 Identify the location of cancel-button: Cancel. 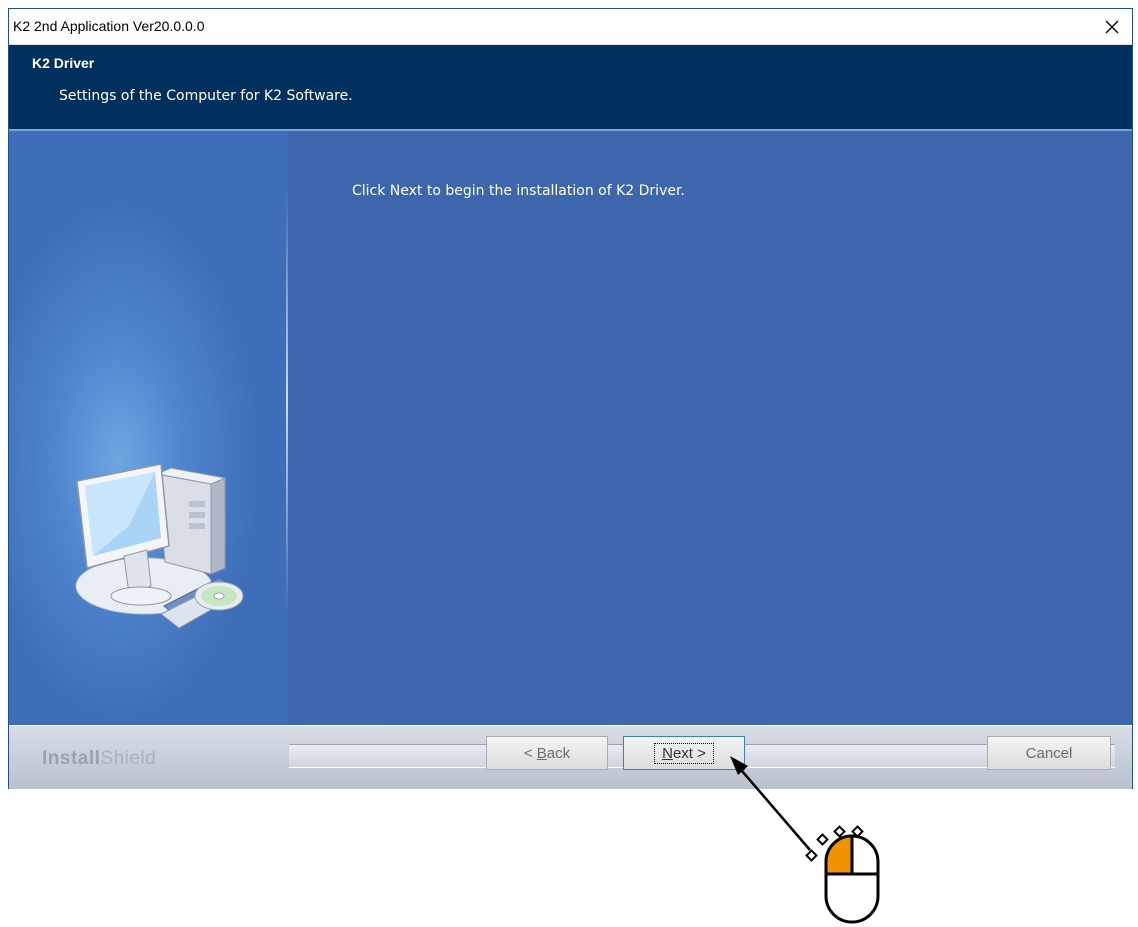
(1049, 753).